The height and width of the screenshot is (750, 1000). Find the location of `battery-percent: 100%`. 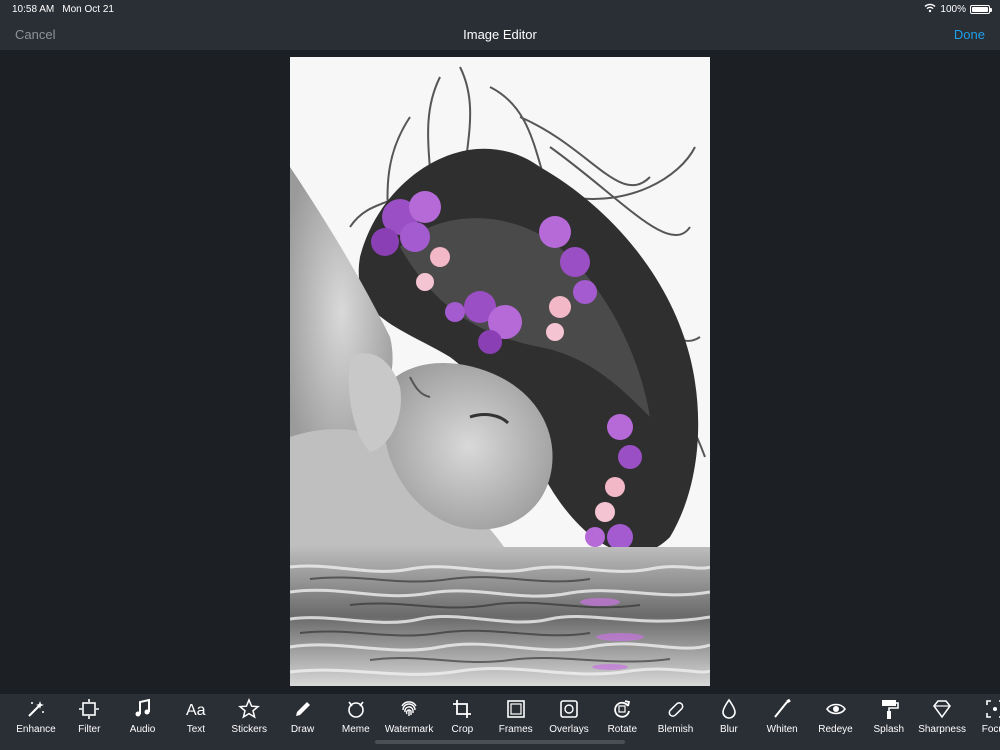

battery-percent: 100% is located at coordinates (953, 9).